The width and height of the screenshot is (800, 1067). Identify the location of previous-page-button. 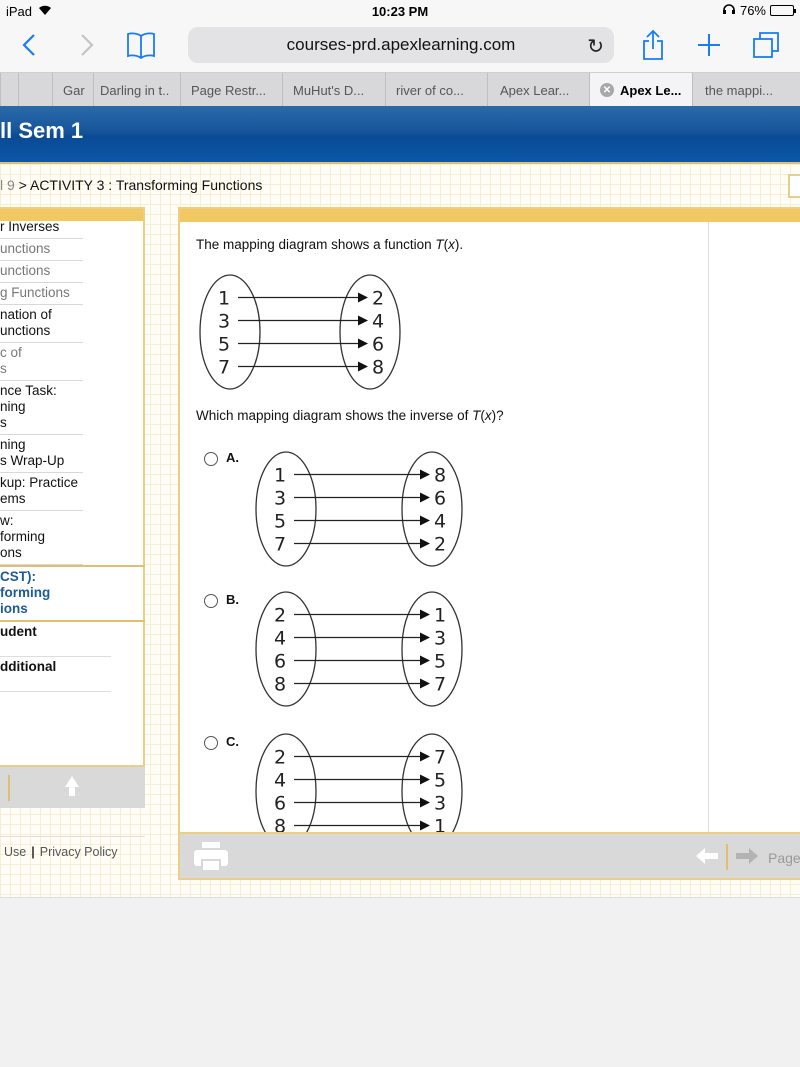
(707, 858).